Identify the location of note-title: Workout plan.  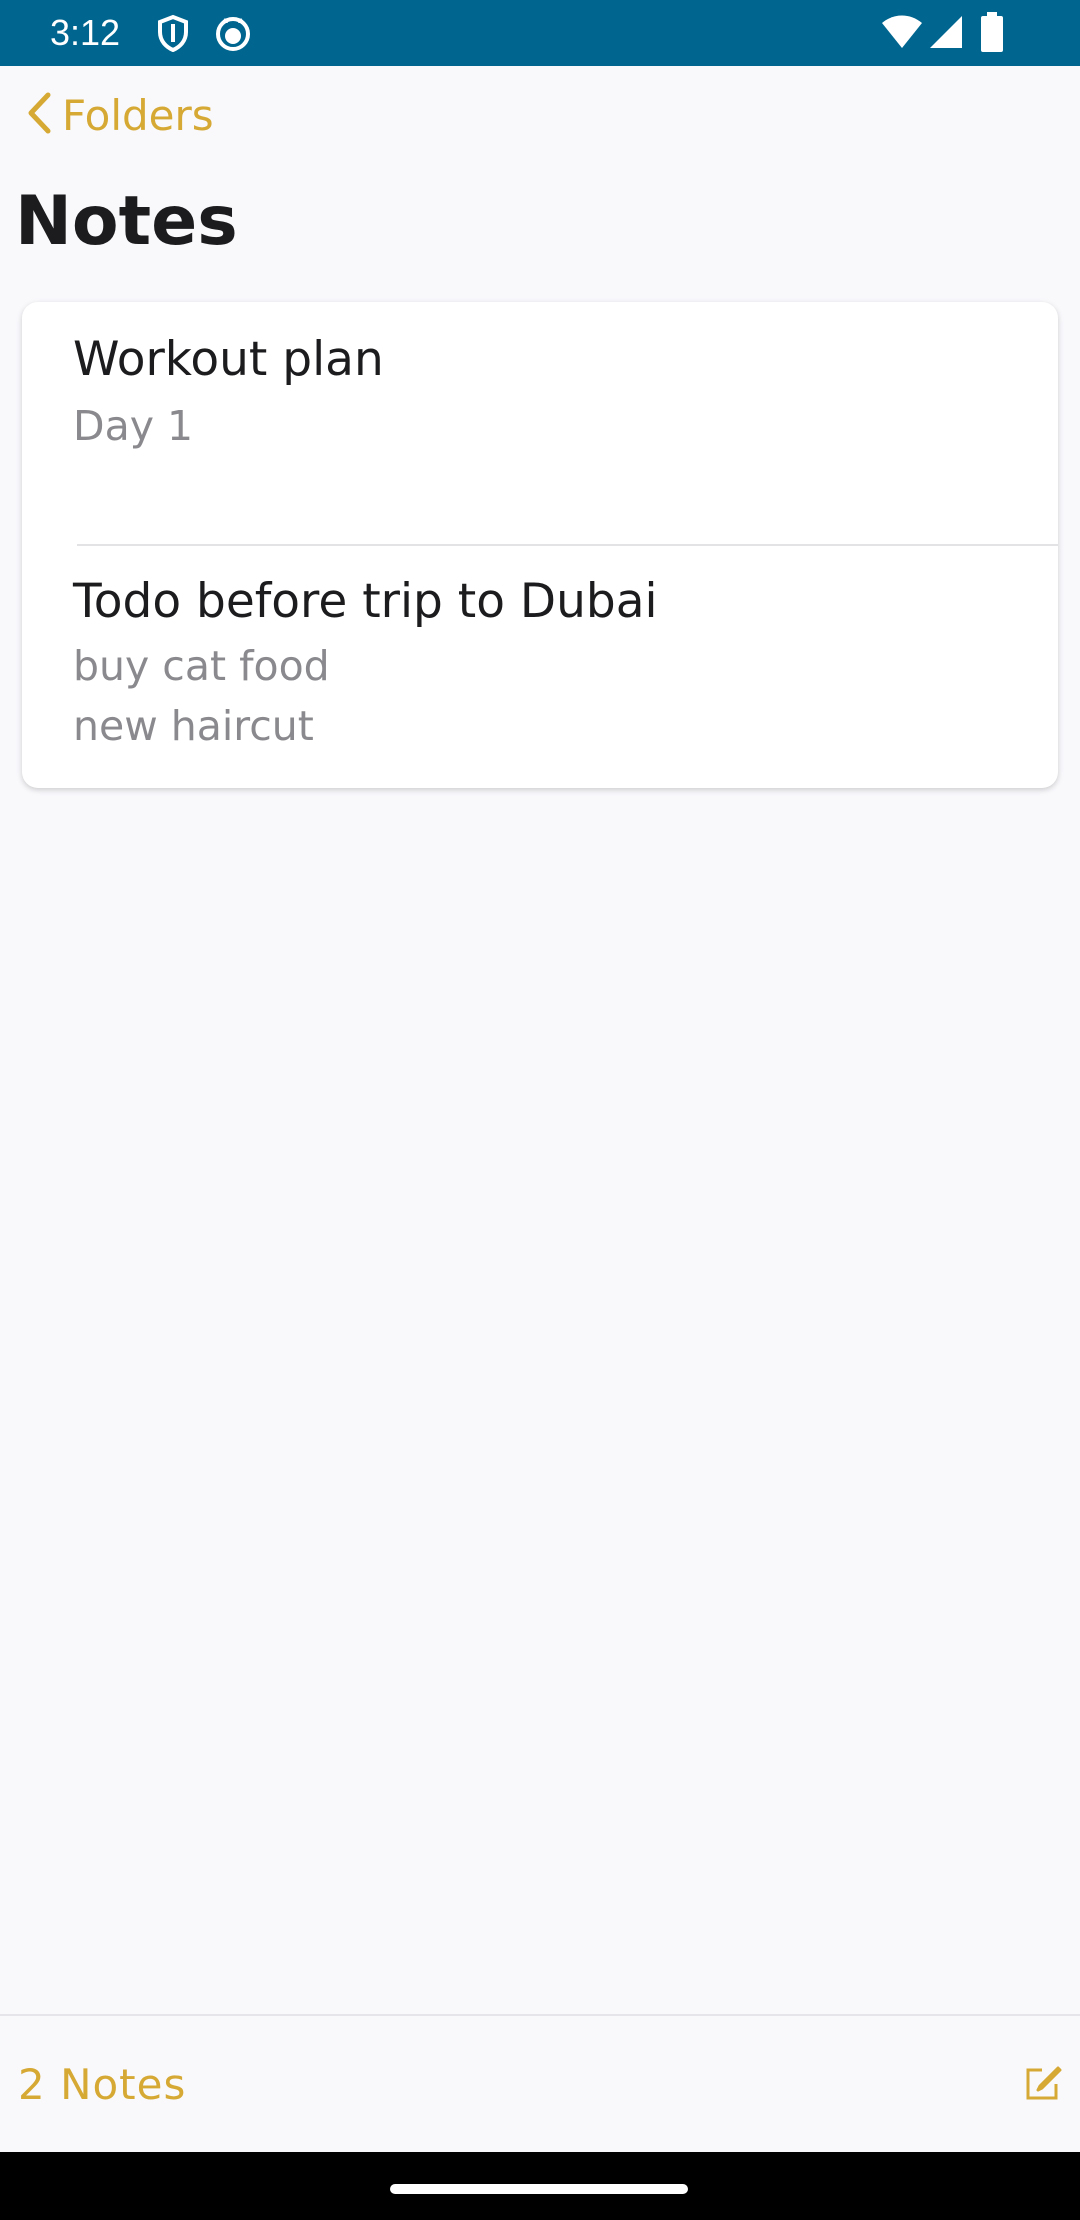
(228, 359).